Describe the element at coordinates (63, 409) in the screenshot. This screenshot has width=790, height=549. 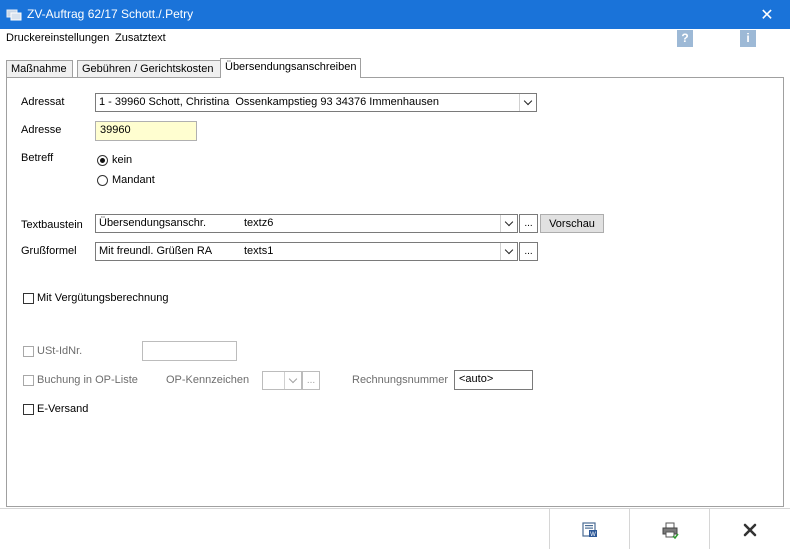
I see `eversand-label: E-Versand` at that location.